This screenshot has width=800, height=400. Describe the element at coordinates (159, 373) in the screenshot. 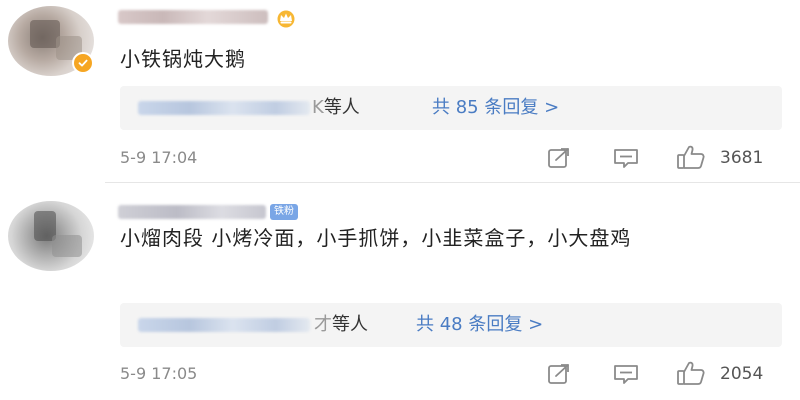

I see `comment-time: 5-9 17:05` at that location.